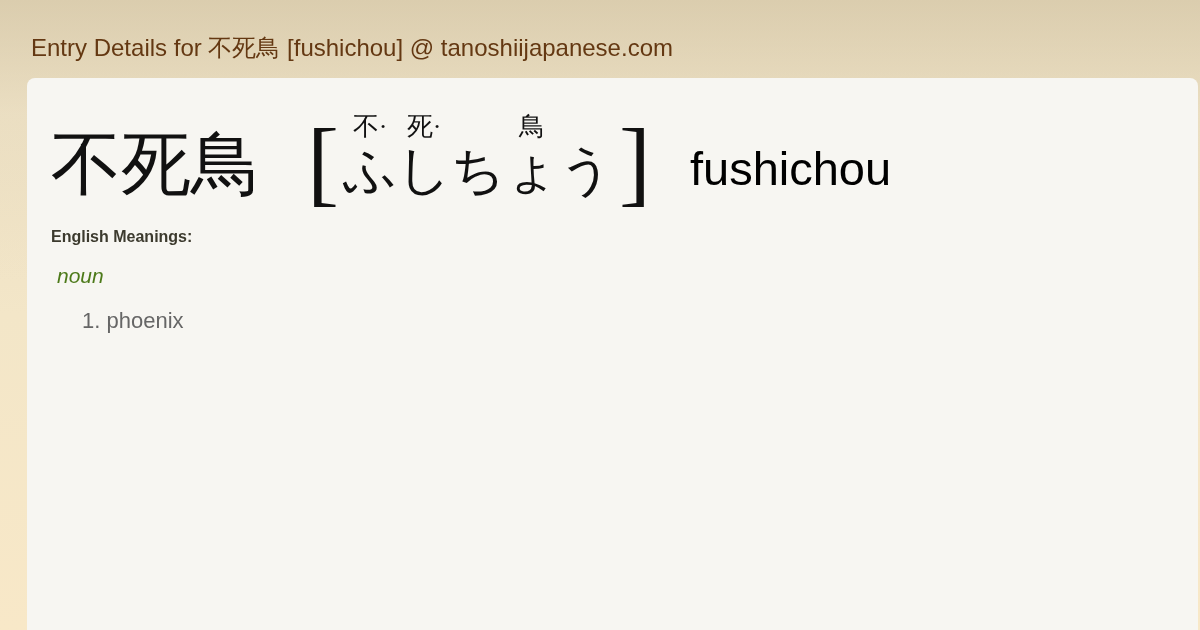  I want to click on furigana-text: 不·, so click(370, 127).